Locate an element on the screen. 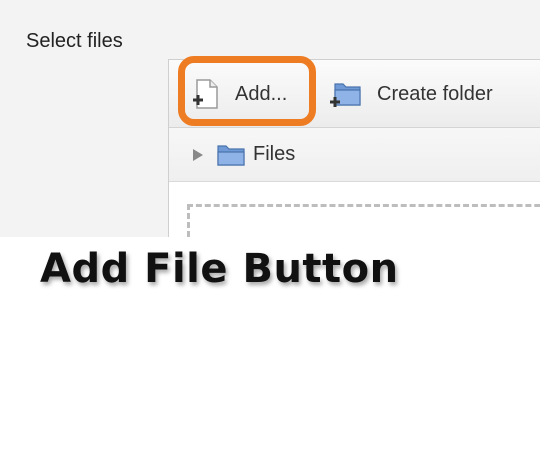  folder-add-icon is located at coordinates (346, 94).